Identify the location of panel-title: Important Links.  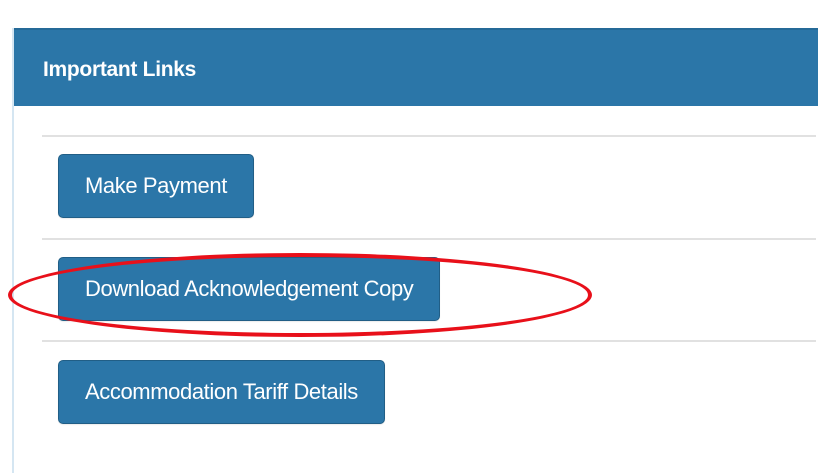
(120, 69).